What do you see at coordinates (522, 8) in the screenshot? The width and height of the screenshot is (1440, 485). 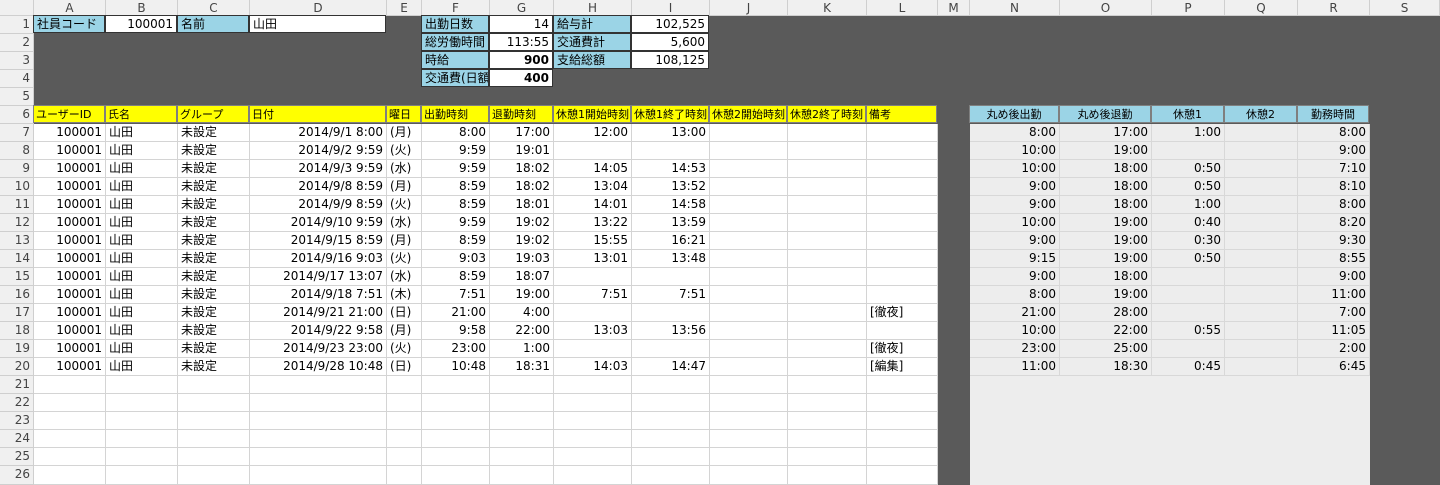 I see `column-header-G: G` at bounding box center [522, 8].